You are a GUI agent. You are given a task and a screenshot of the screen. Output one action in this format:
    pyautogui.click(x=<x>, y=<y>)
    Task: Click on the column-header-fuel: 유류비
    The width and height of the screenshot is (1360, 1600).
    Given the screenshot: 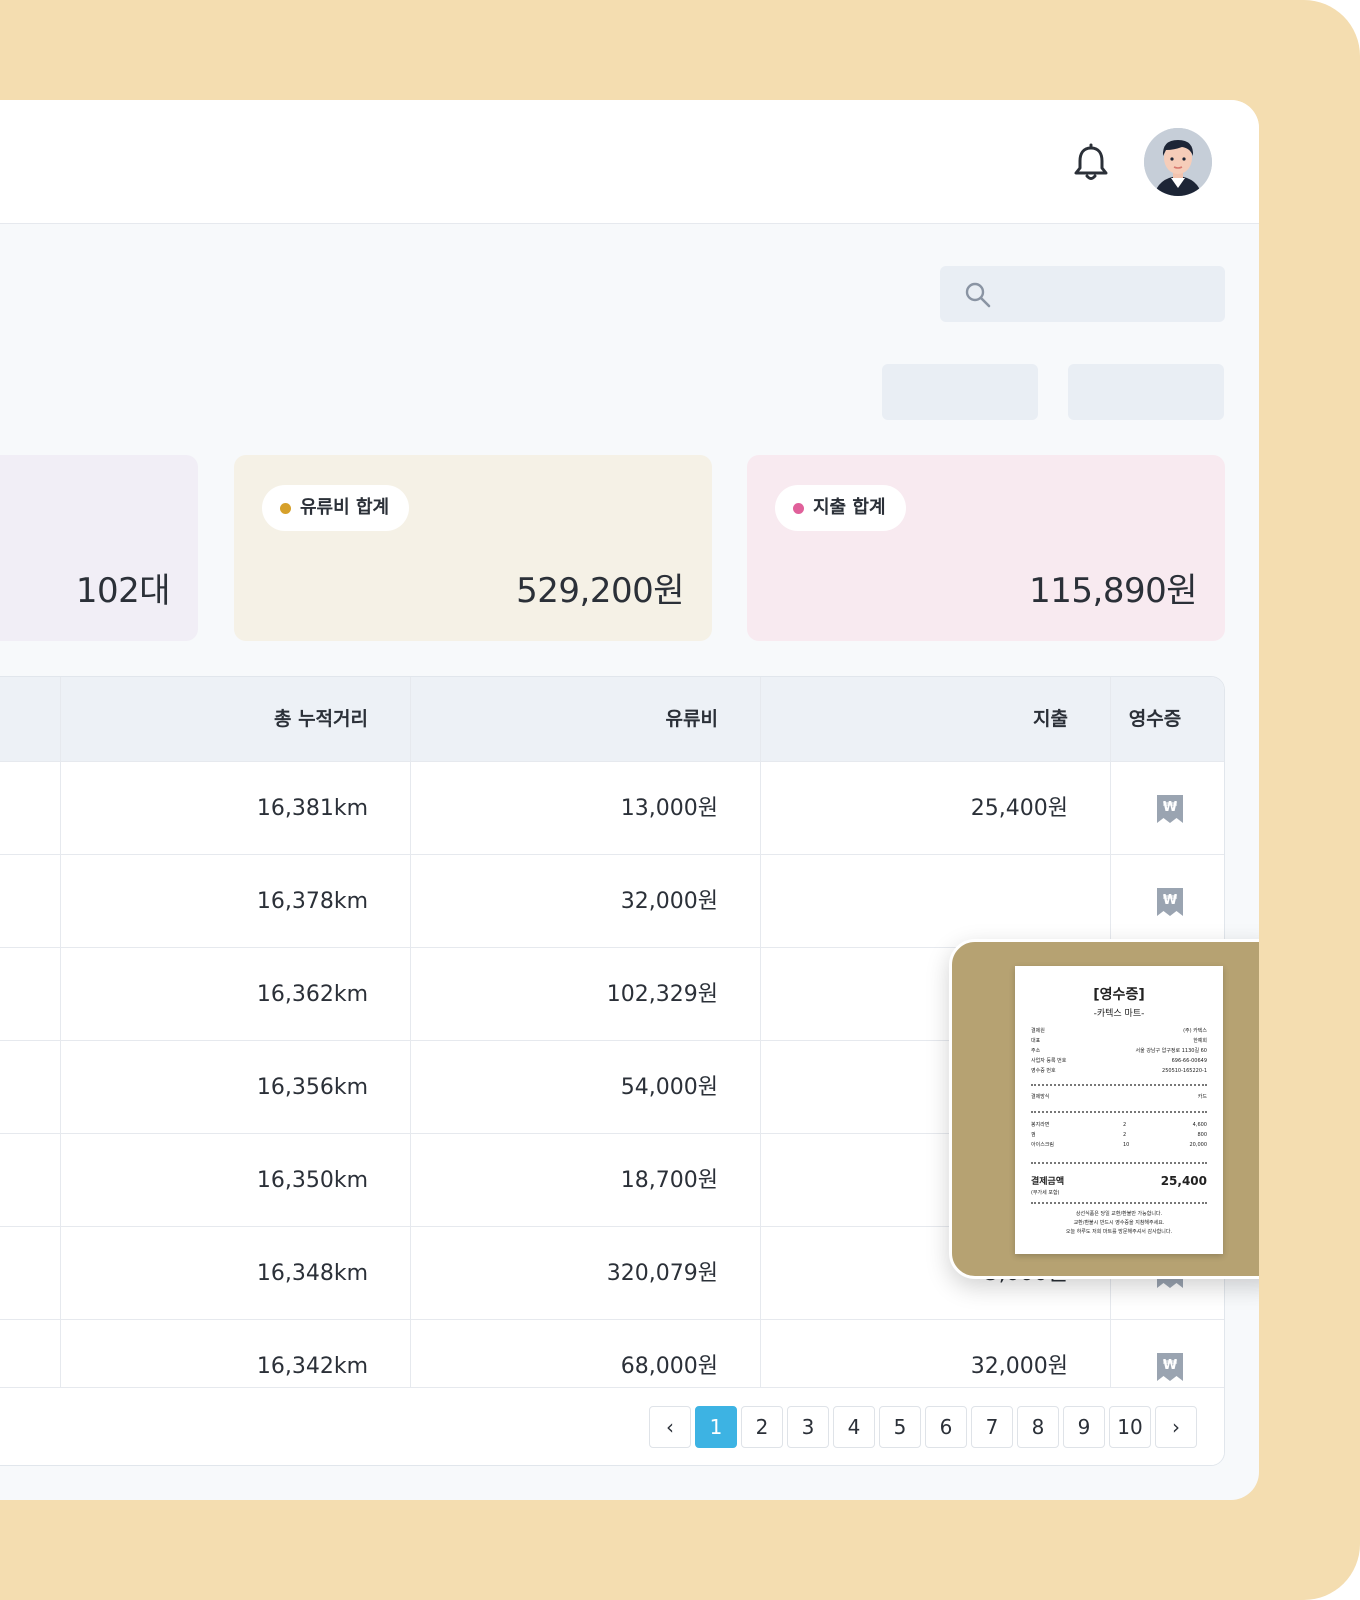 What is the action you would take?
    pyautogui.click(x=564, y=719)
    